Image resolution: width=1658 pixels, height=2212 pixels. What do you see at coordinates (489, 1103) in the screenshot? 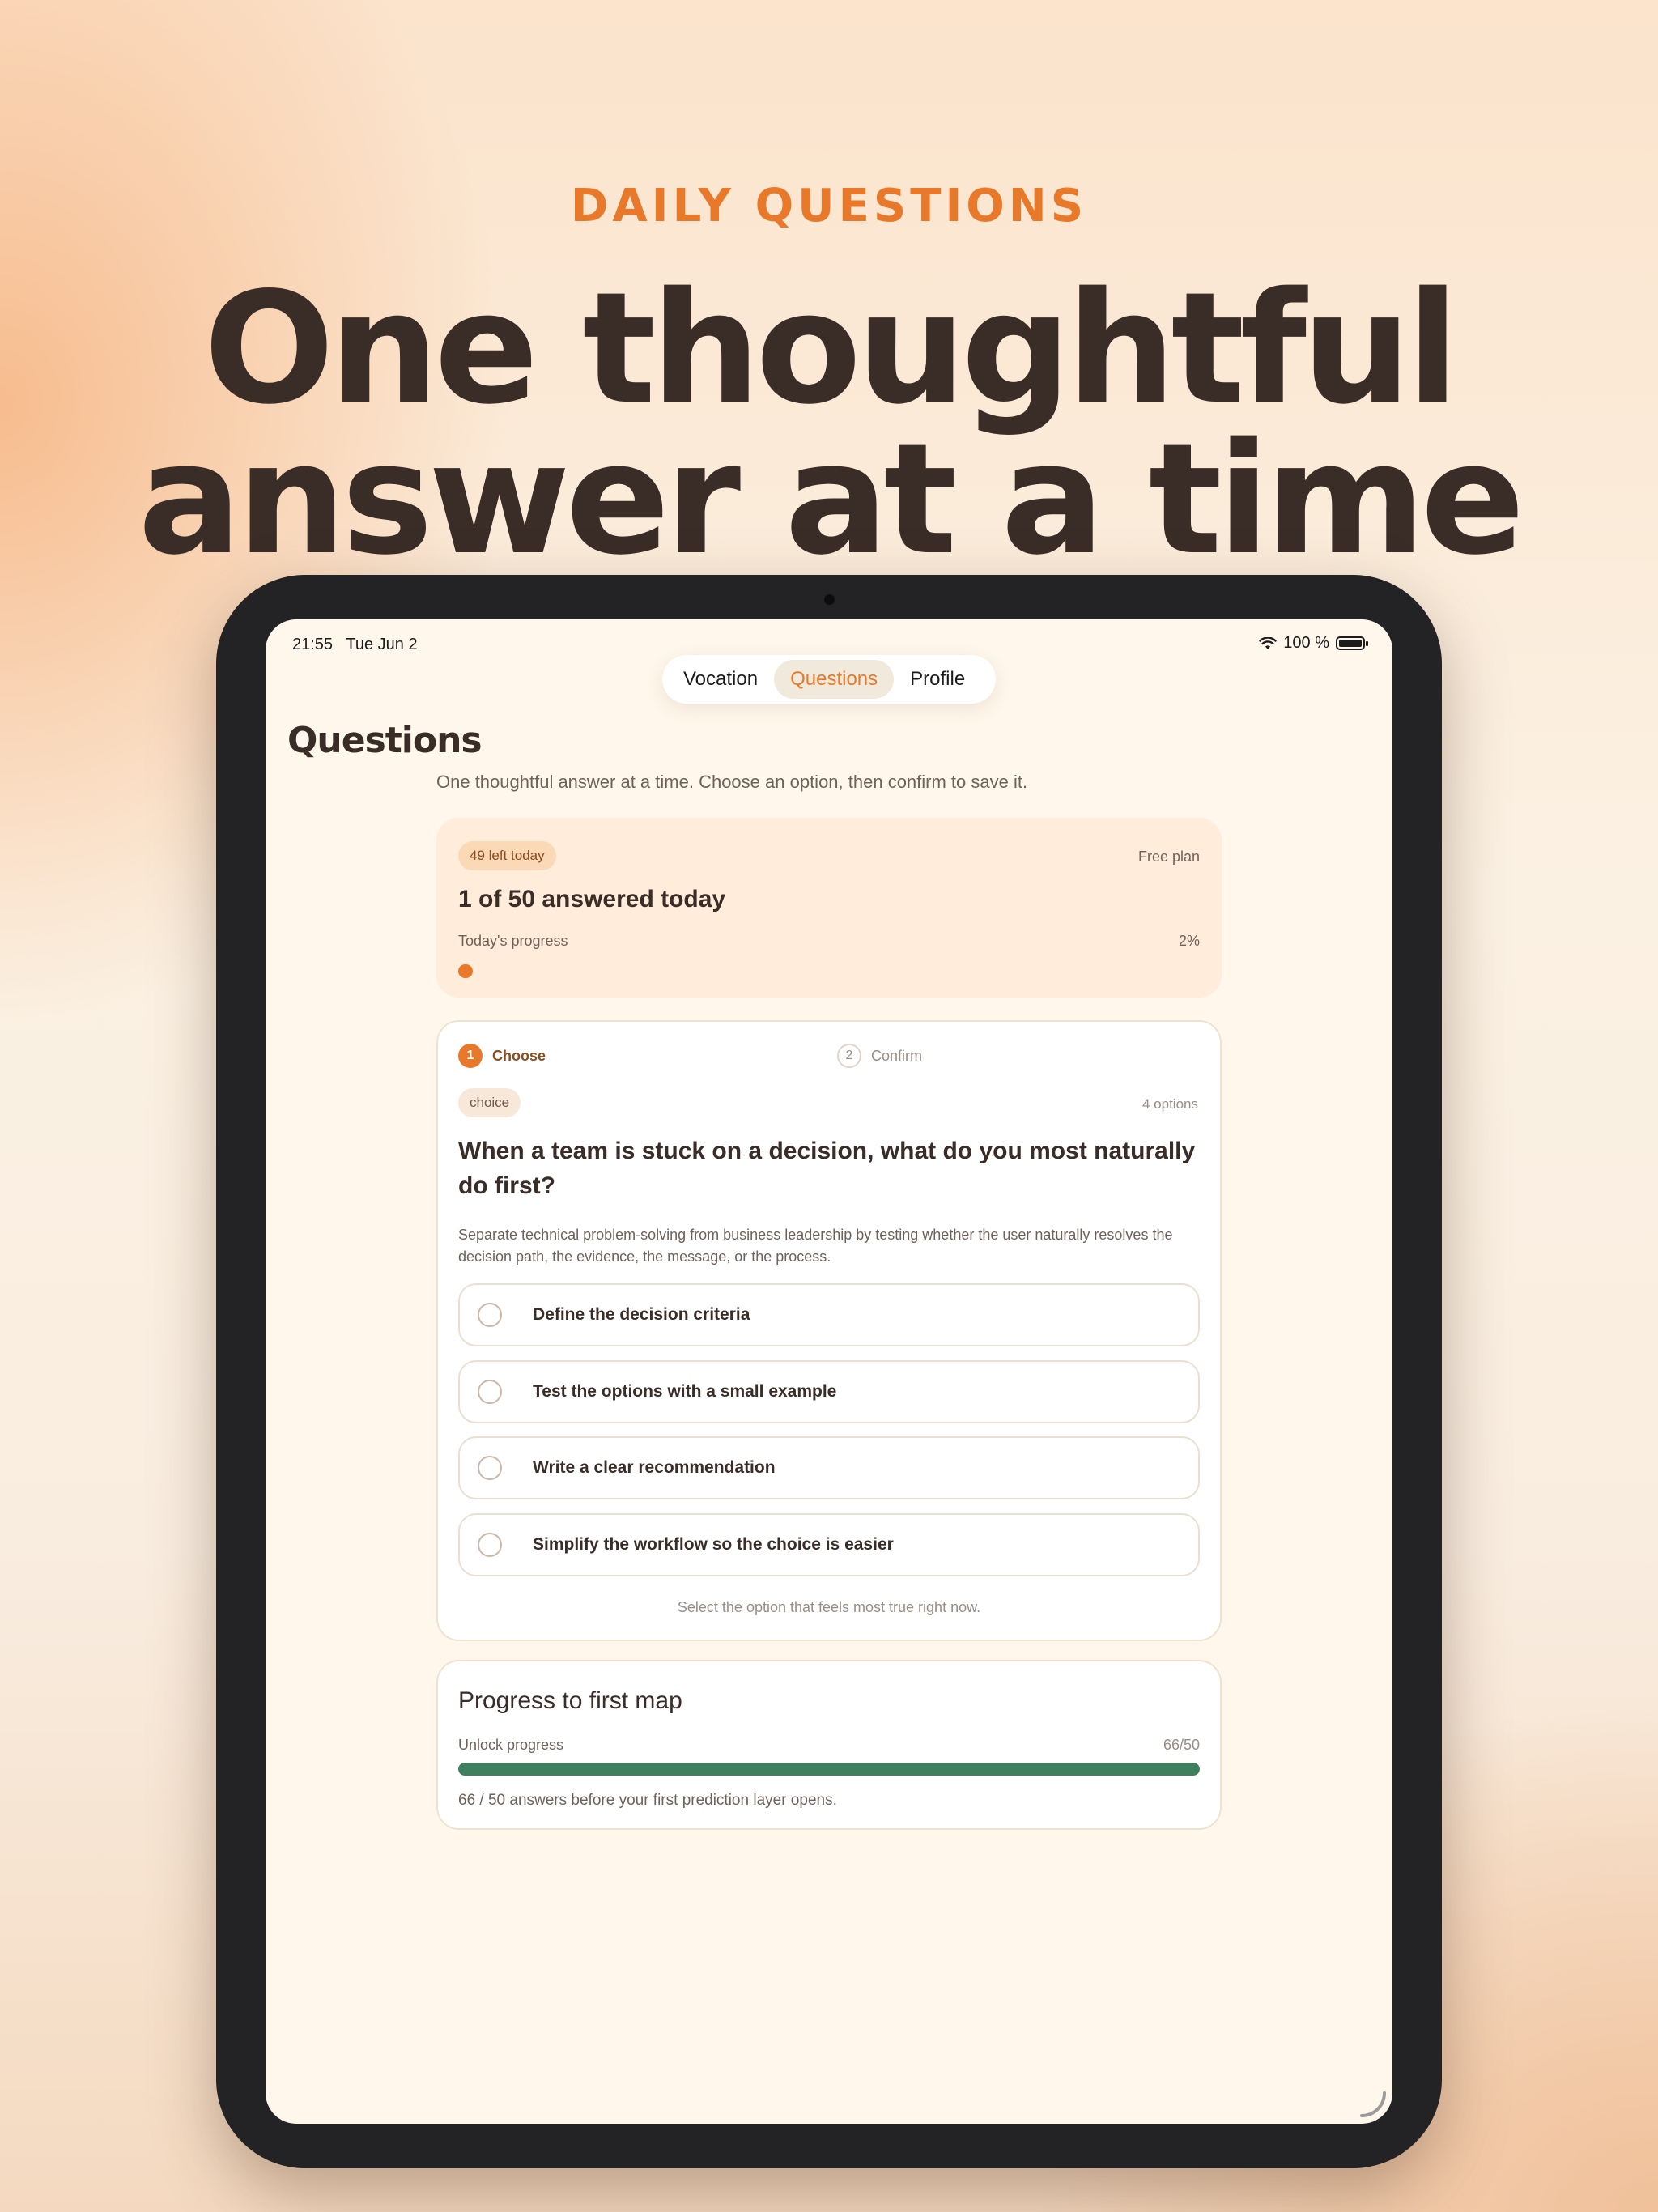
I see `question-type-badge: choice` at bounding box center [489, 1103].